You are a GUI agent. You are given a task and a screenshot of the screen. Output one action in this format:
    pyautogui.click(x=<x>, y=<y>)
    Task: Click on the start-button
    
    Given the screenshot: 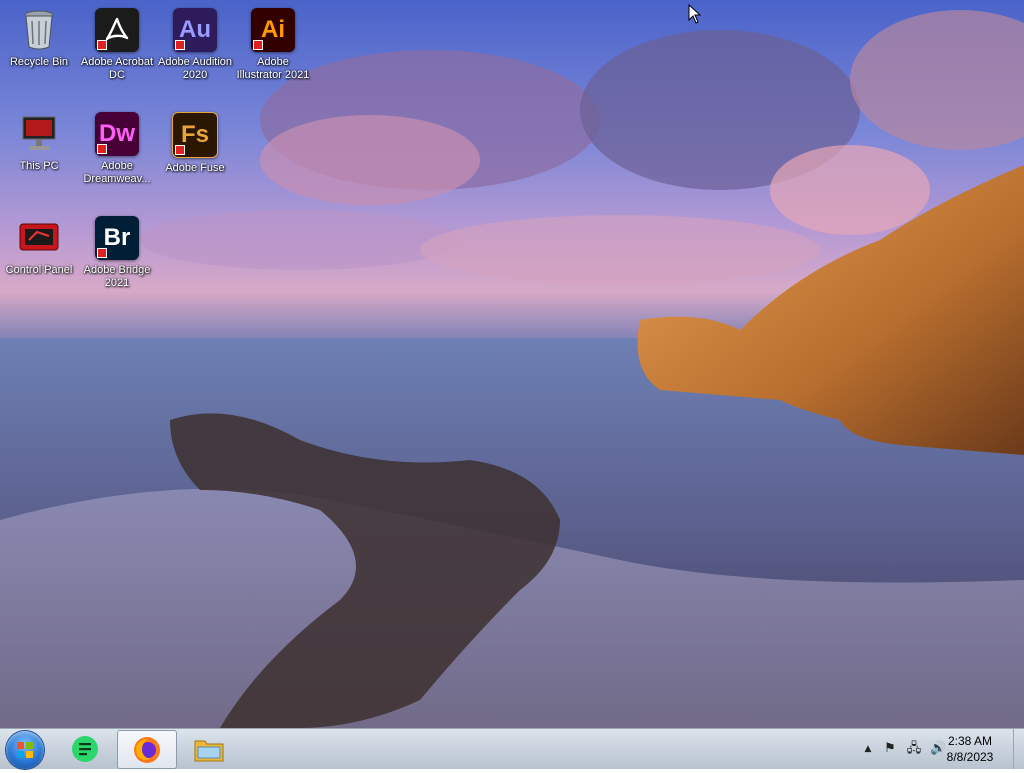 What is the action you would take?
    pyautogui.click(x=25, y=750)
    